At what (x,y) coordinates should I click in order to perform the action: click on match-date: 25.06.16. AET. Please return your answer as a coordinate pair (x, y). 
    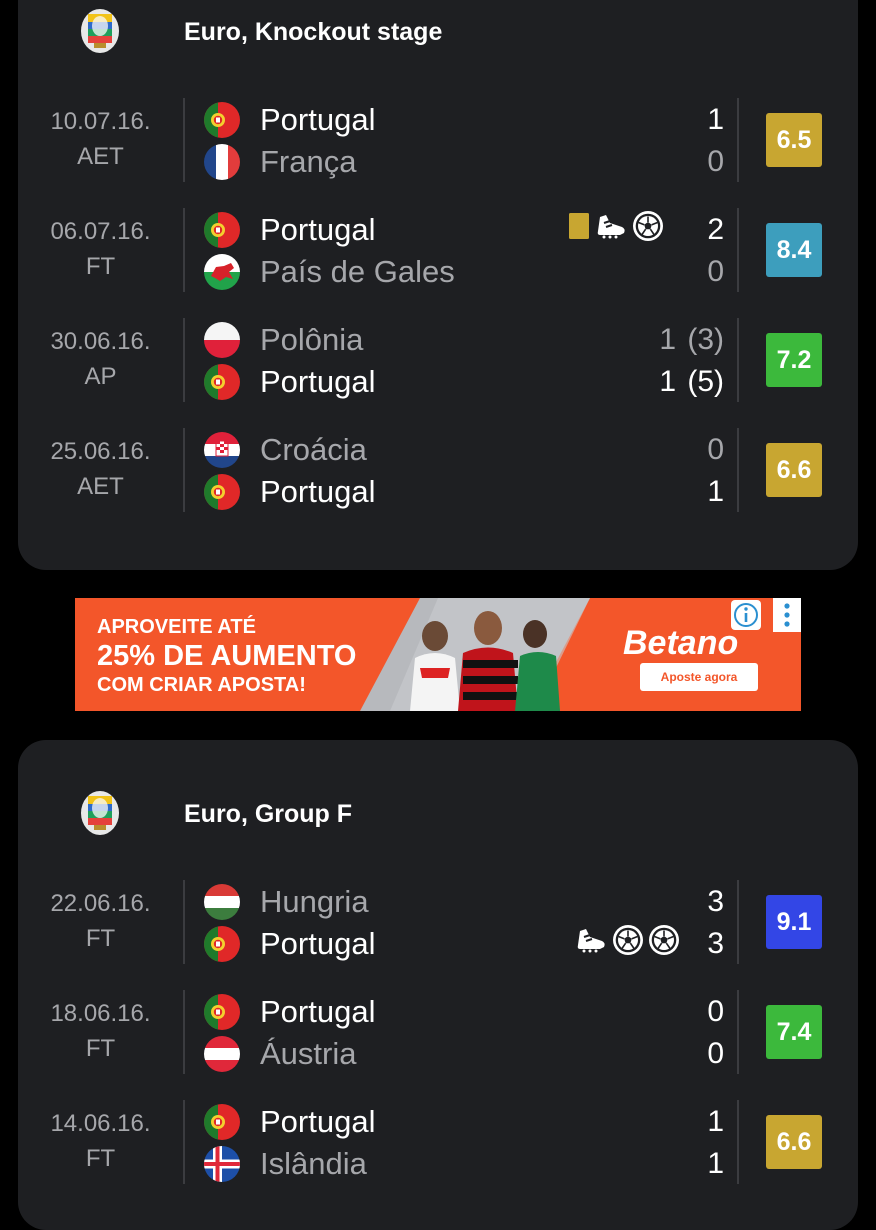
    Looking at the image, I should click on (100, 469).